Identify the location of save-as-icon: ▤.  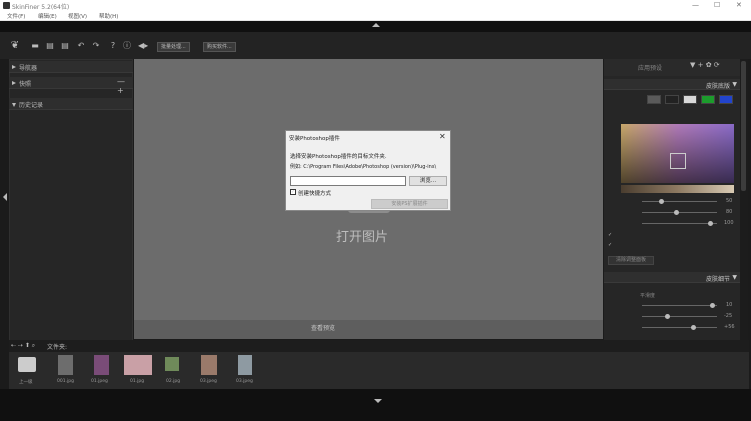
(65, 46).